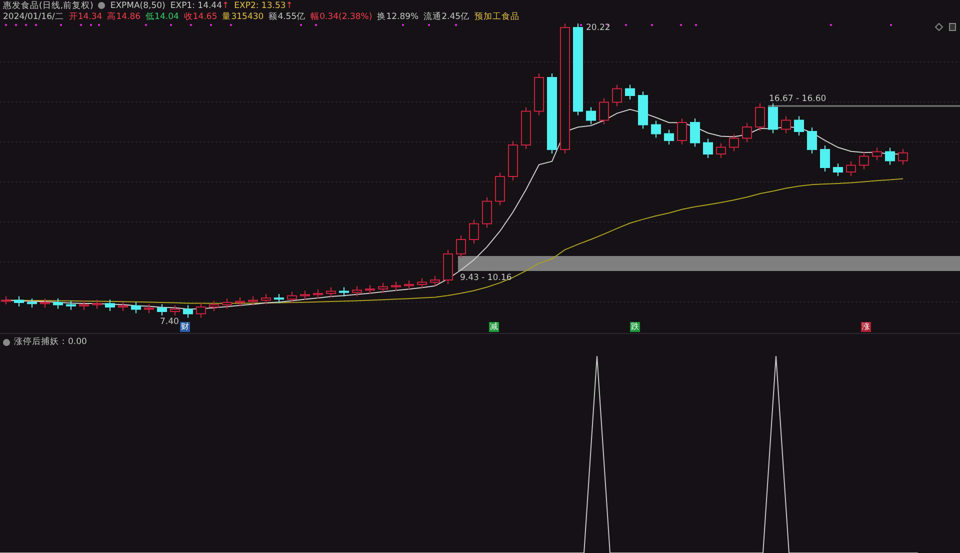 The height and width of the screenshot is (553, 960). Describe the element at coordinates (341, 16) in the screenshot. I see `quote-value: 幅0.34(2.38%)` at that location.